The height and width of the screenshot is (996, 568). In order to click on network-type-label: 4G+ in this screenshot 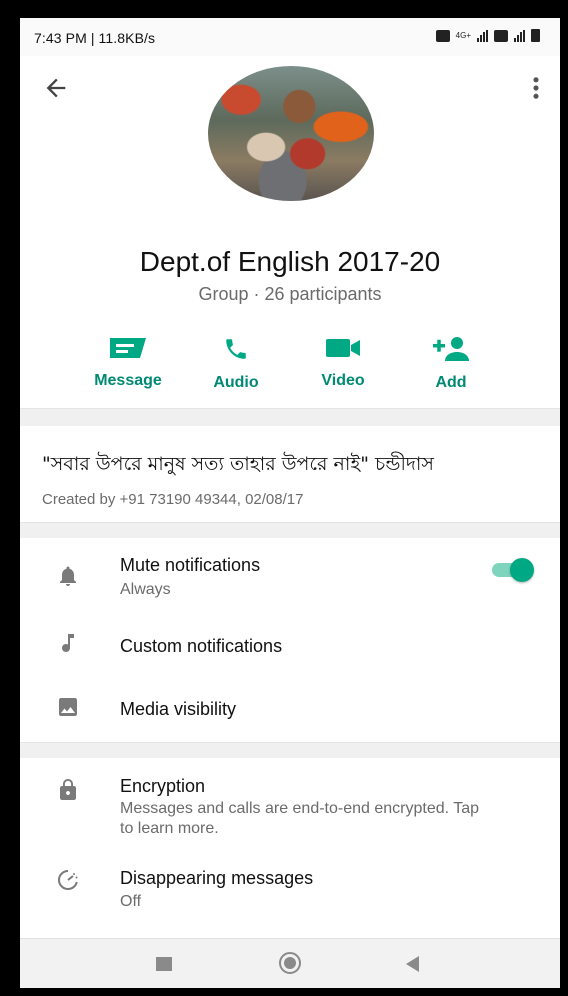, I will do `click(463, 35)`.